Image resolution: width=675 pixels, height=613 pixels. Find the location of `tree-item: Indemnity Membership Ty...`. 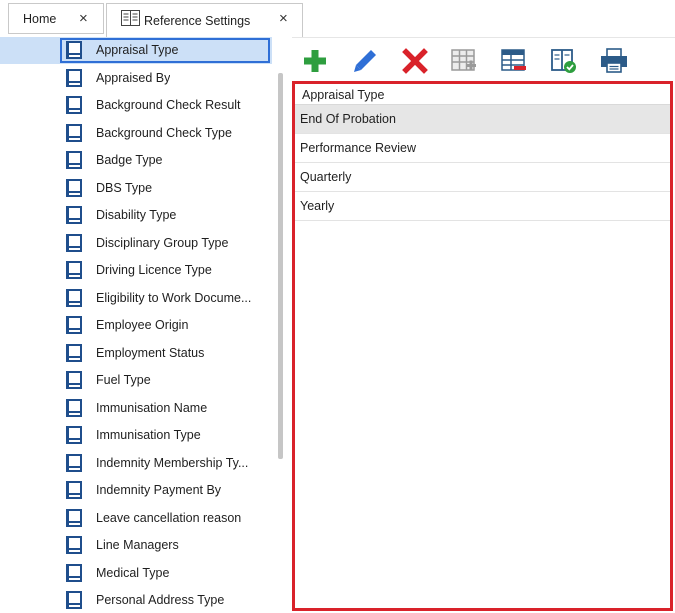

tree-item: Indemnity Membership Ty... is located at coordinates (136, 463).